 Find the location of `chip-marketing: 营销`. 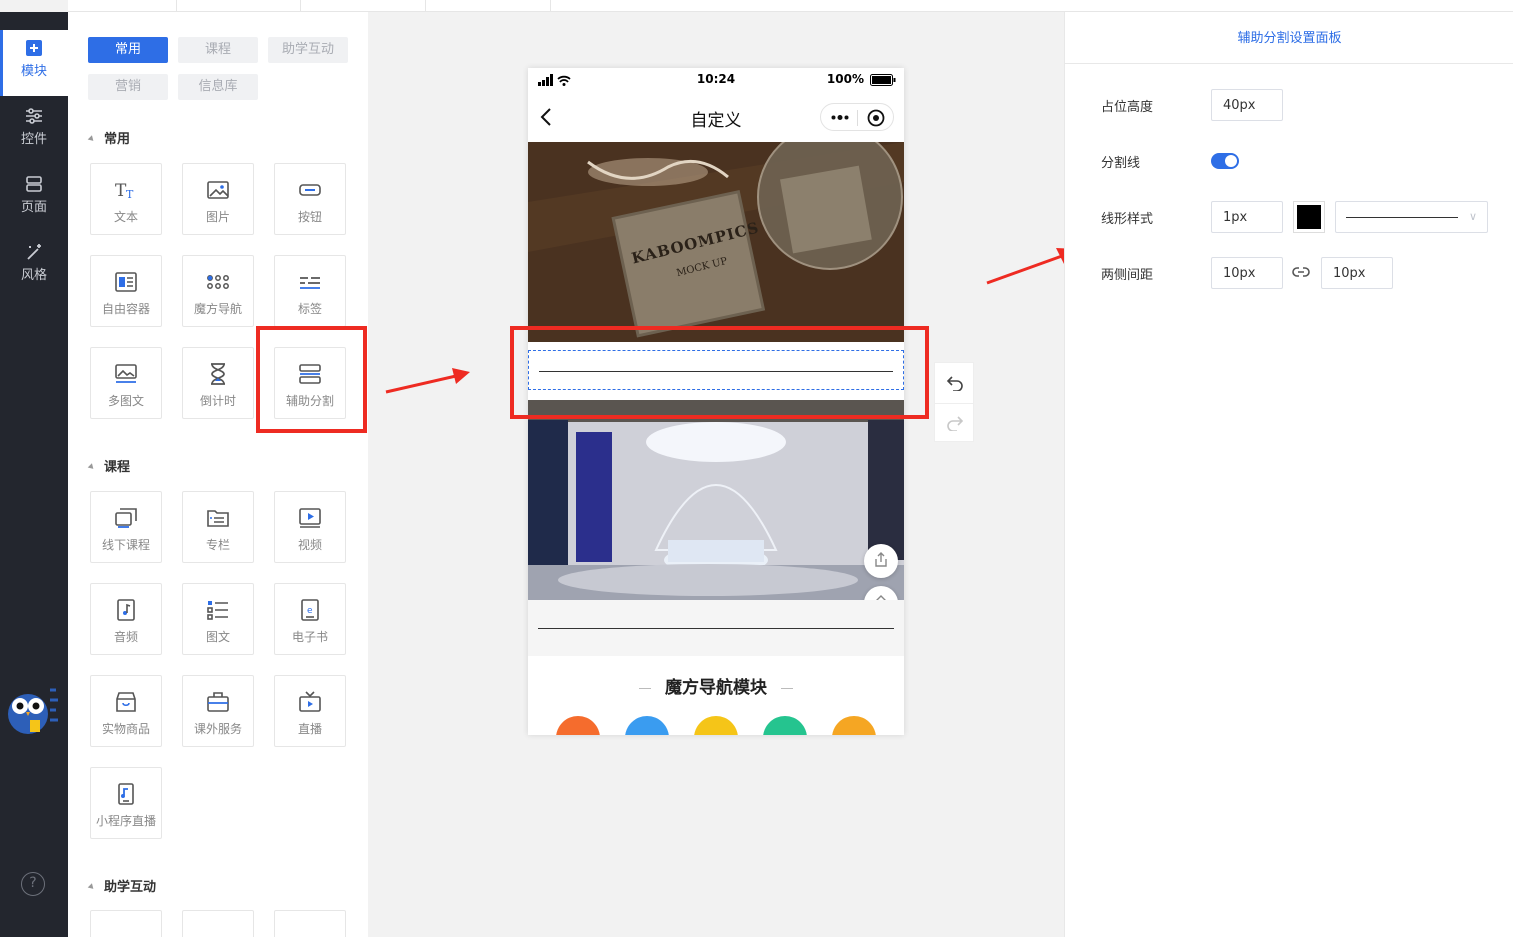

chip-marketing: 营销 is located at coordinates (128, 87).